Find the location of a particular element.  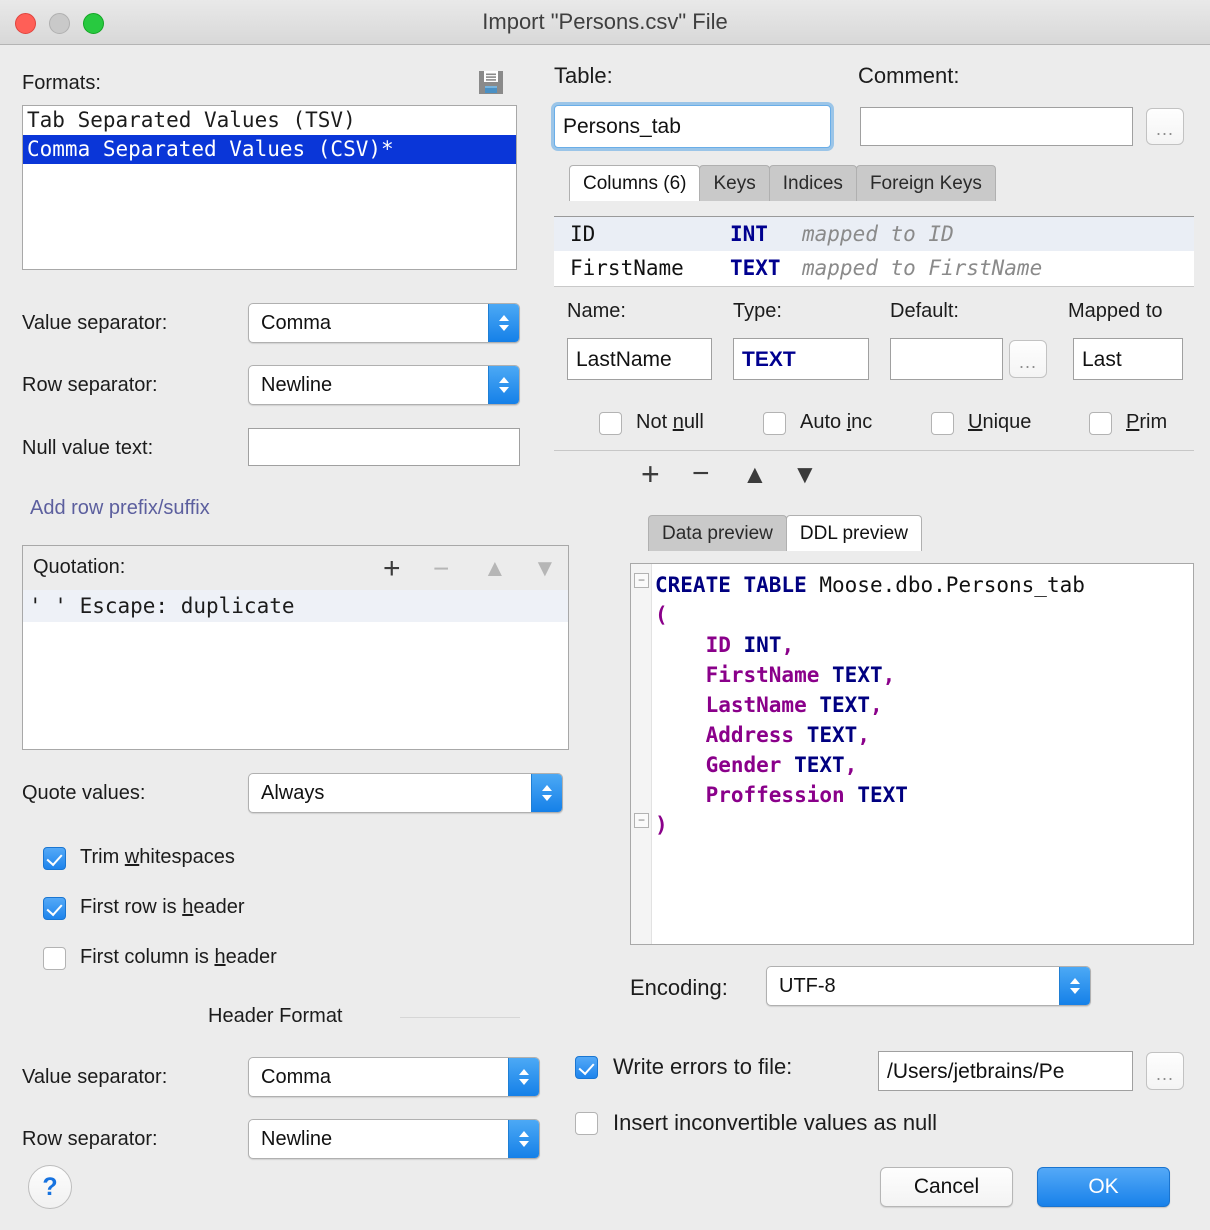

column-mapped-to-label: Mapped to is located at coordinates (1115, 311).